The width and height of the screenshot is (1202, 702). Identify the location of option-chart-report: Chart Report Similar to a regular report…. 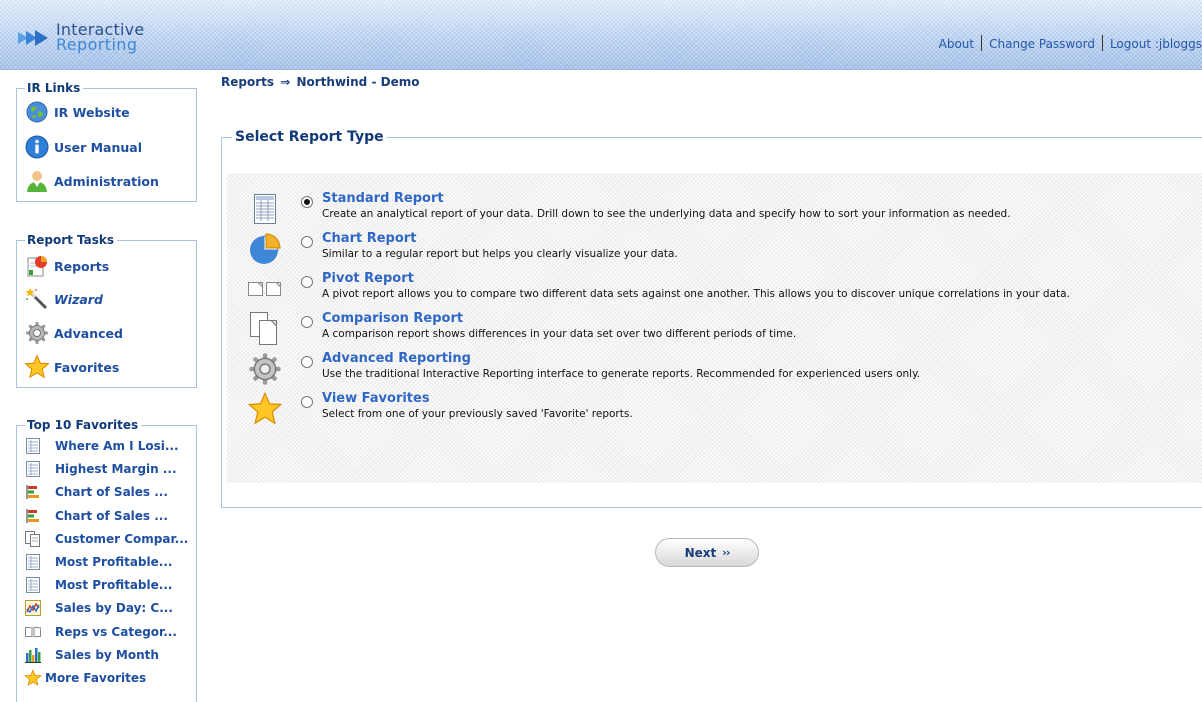
(714, 249).